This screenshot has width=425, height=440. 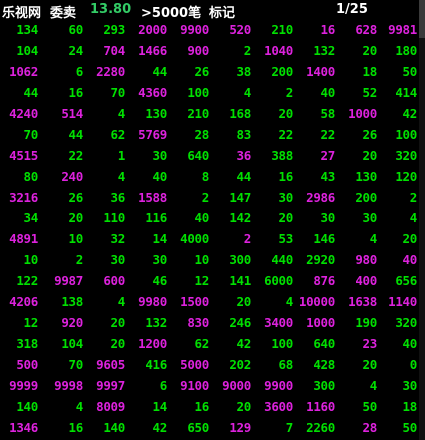 What do you see at coordinates (422, 19) in the screenshot?
I see `scroll-thumb` at bounding box center [422, 19].